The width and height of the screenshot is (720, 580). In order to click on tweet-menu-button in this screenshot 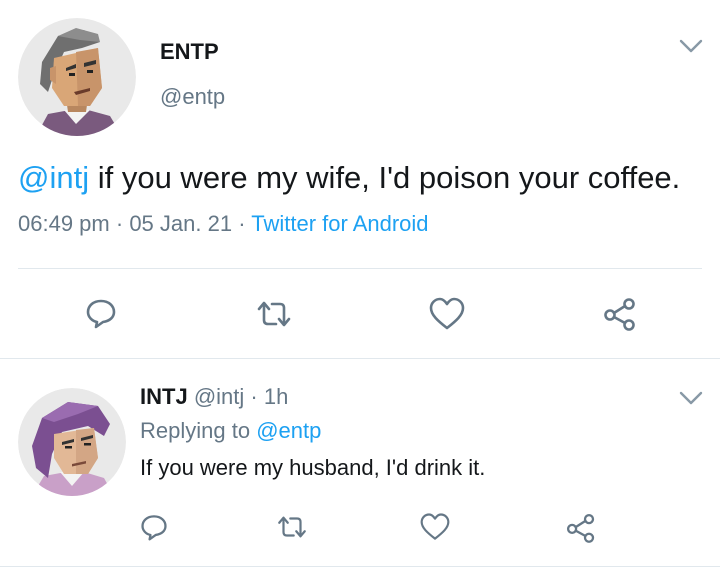, I will do `click(691, 45)`.